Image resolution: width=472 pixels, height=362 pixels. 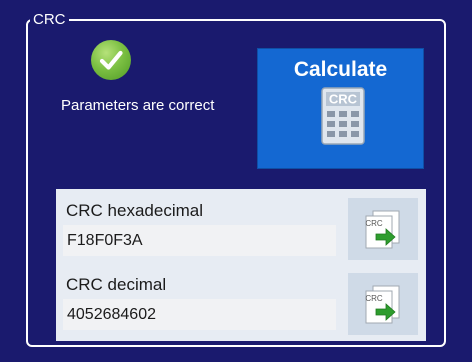 I want to click on crc-hex-value: F18F0F3A, so click(x=199, y=240).